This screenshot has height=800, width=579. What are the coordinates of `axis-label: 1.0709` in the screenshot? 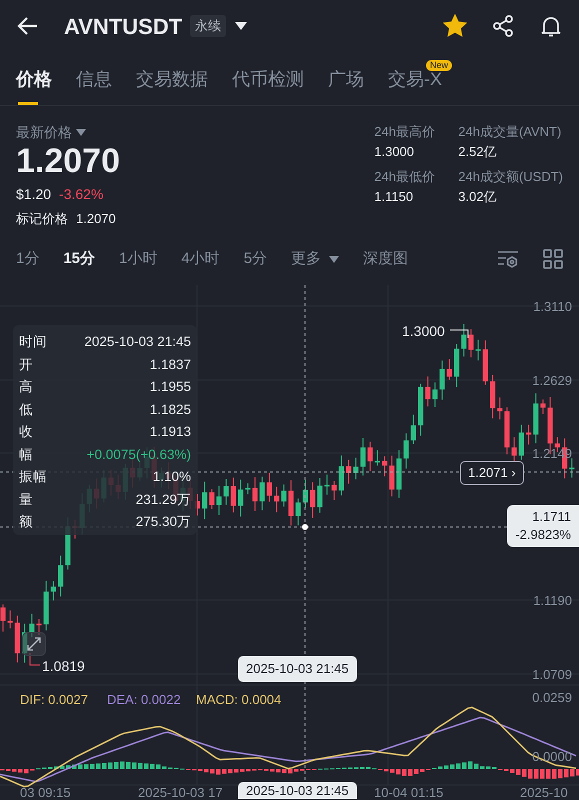 It's located at (552, 674).